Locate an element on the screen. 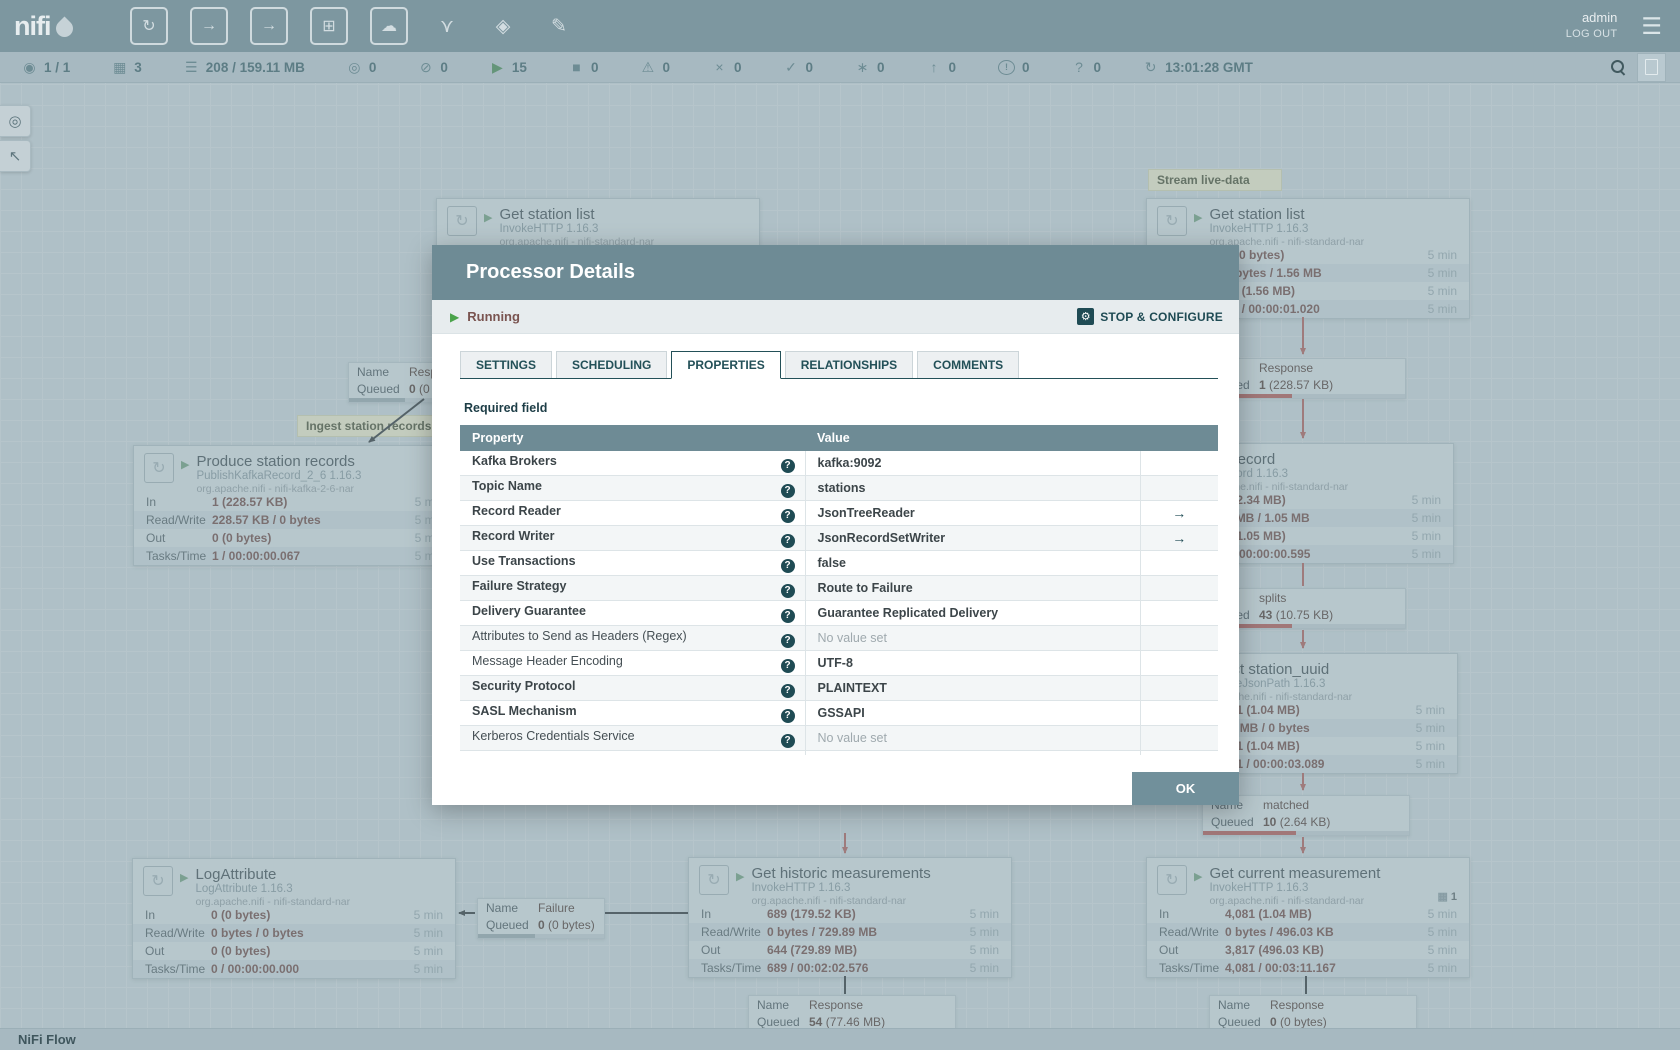  processor-name: Produce station records is located at coordinates (275, 461).